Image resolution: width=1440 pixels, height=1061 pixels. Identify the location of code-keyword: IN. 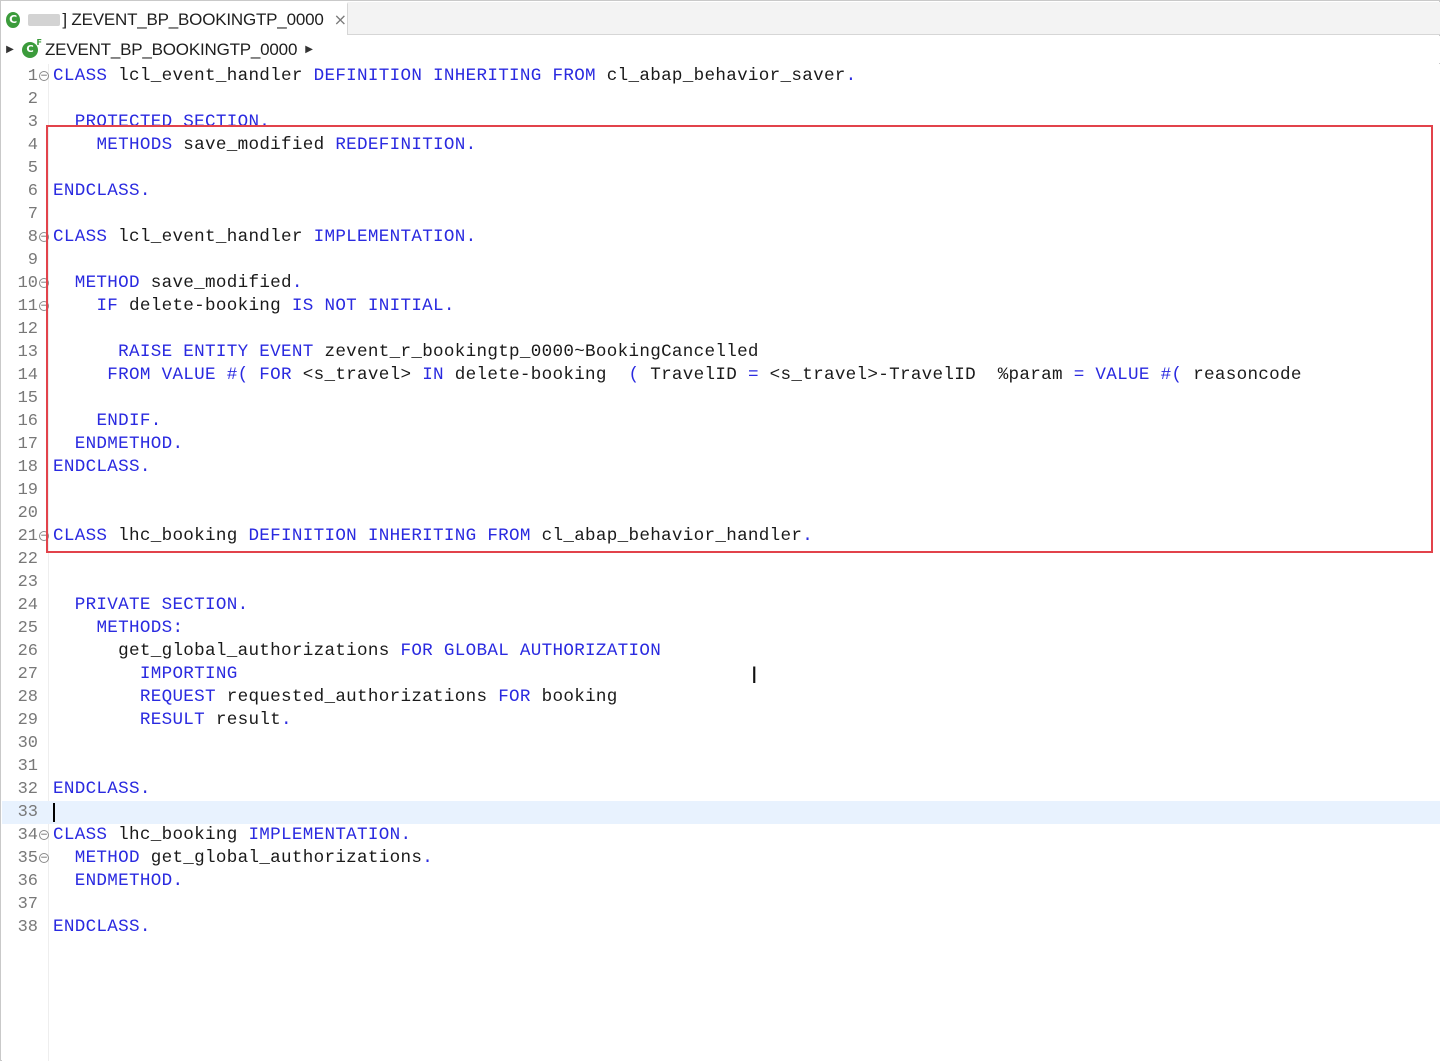
(433, 375).